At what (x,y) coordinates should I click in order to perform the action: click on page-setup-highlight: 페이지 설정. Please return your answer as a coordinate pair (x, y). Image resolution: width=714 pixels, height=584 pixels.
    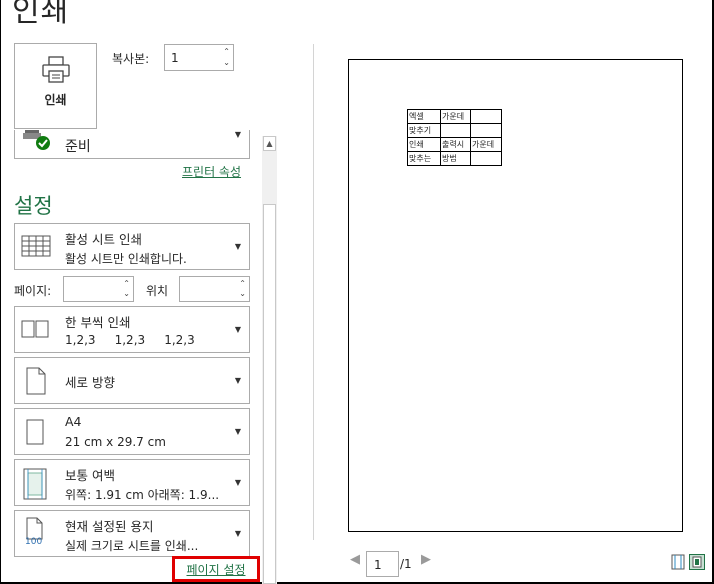
    Looking at the image, I should click on (216, 569).